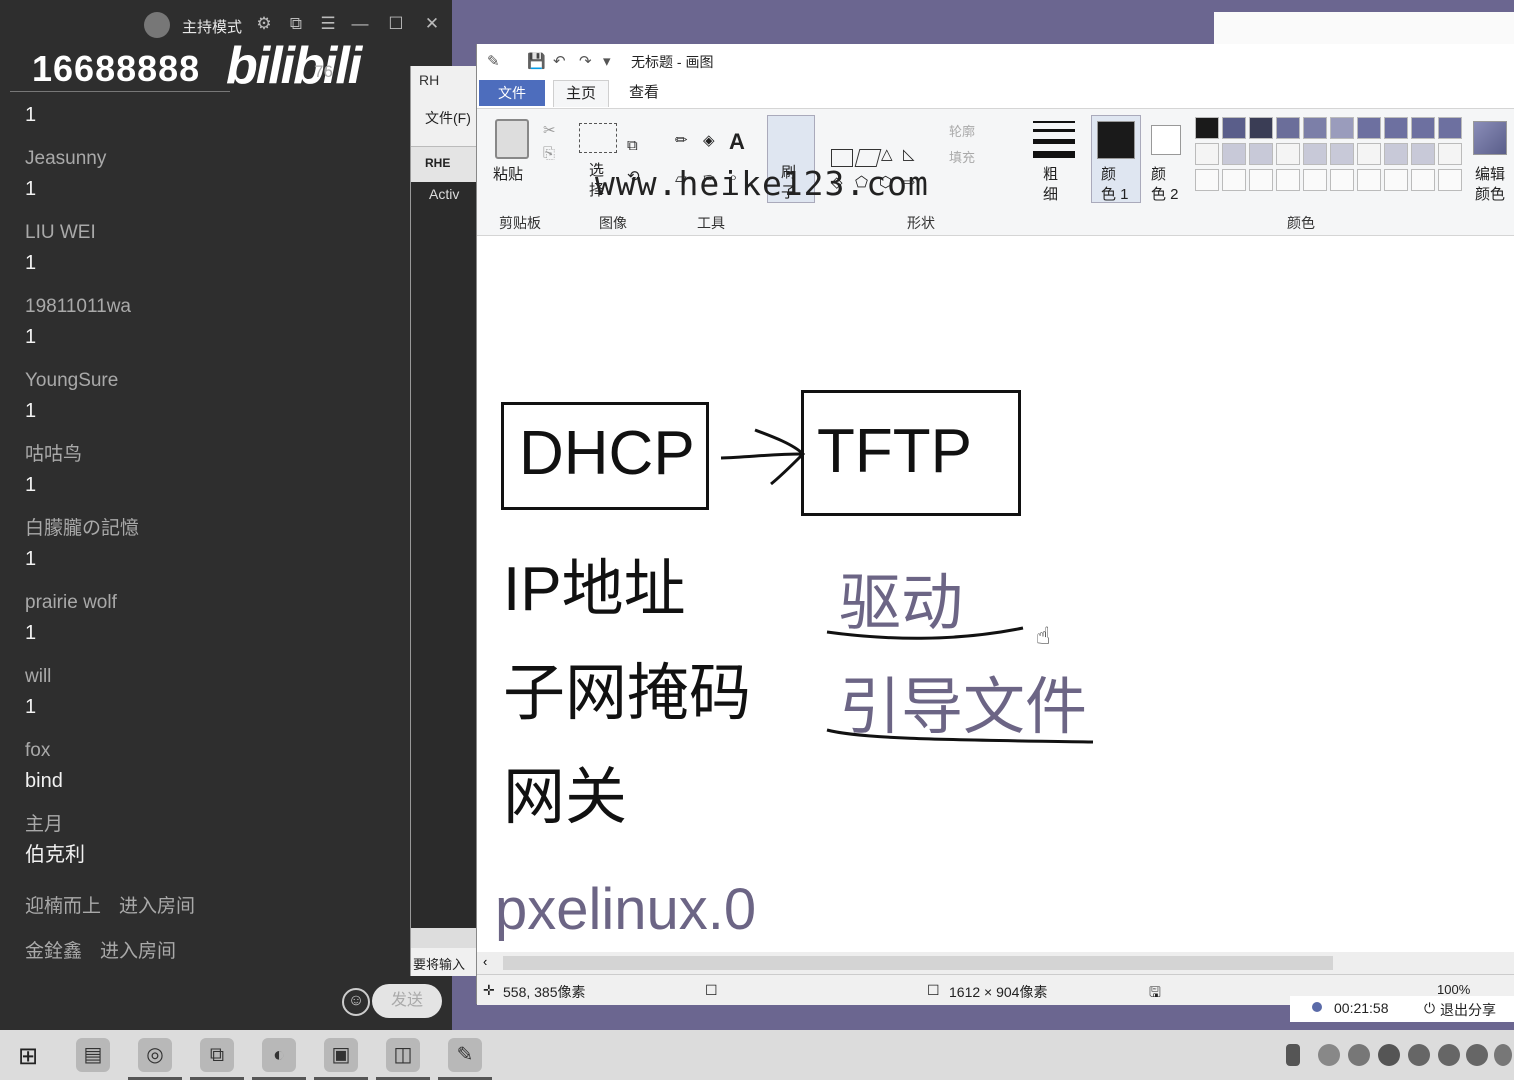 The image size is (1514, 1080). I want to click on exit-share-button: 退出分享, so click(1468, 1010).